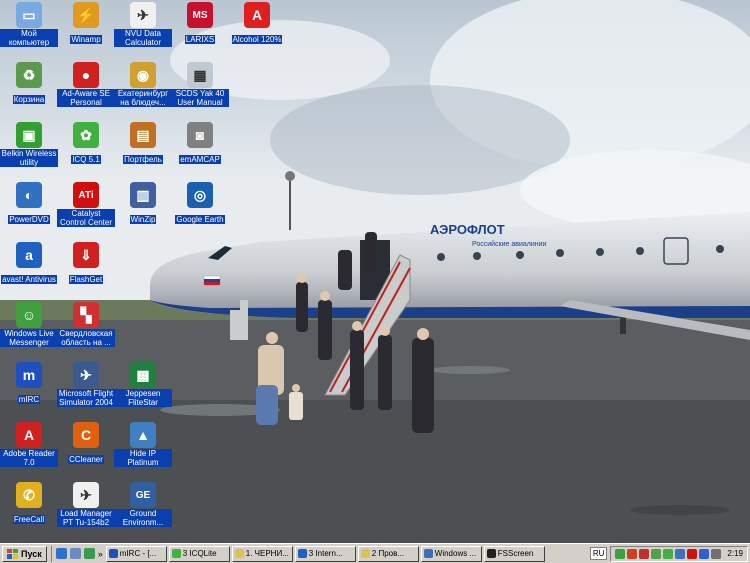  What do you see at coordinates (257, 15) in the screenshot?
I see `alcohol-icon: A` at bounding box center [257, 15].